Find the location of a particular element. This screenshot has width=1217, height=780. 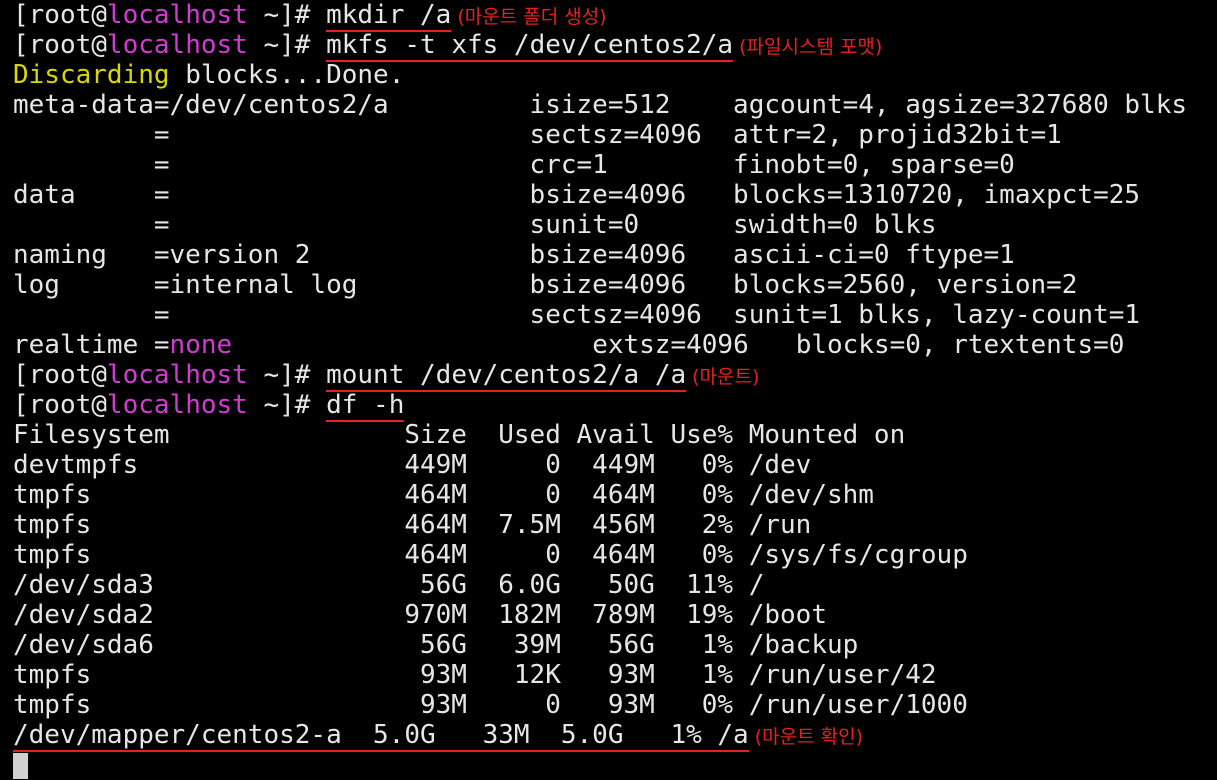

output-line: = sectsz=4096 attr=2, projid32bit=1 is located at coordinates (537, 135).